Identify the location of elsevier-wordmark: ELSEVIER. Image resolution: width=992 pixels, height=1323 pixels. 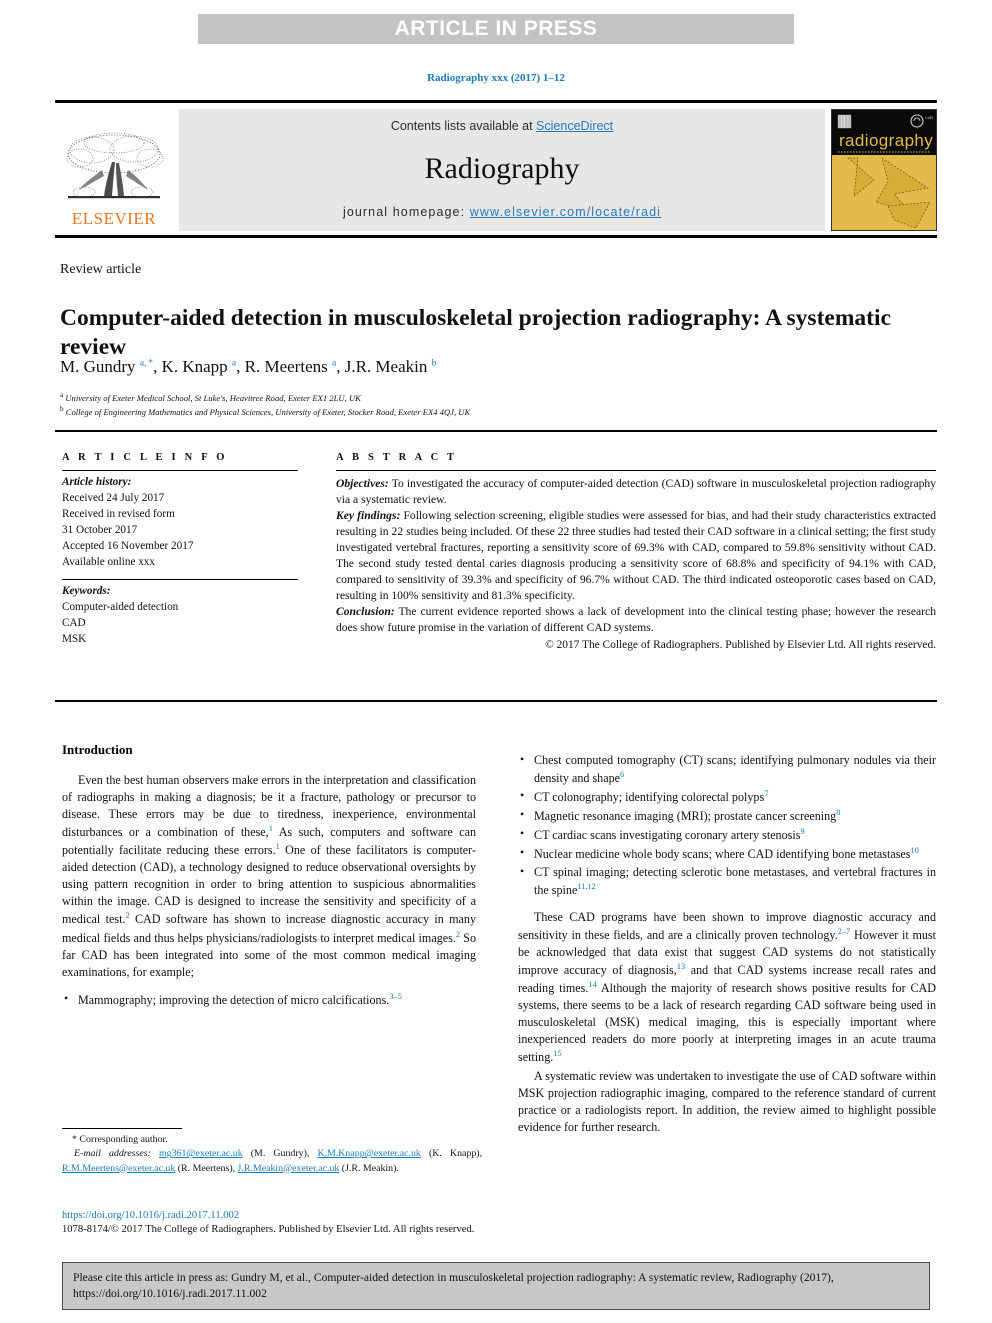
(114, 218).